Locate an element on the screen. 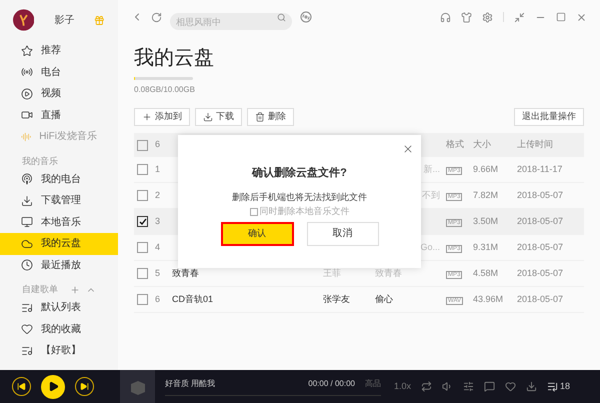  table-cell-text: 43.96M is located at coordinates (488, 299).